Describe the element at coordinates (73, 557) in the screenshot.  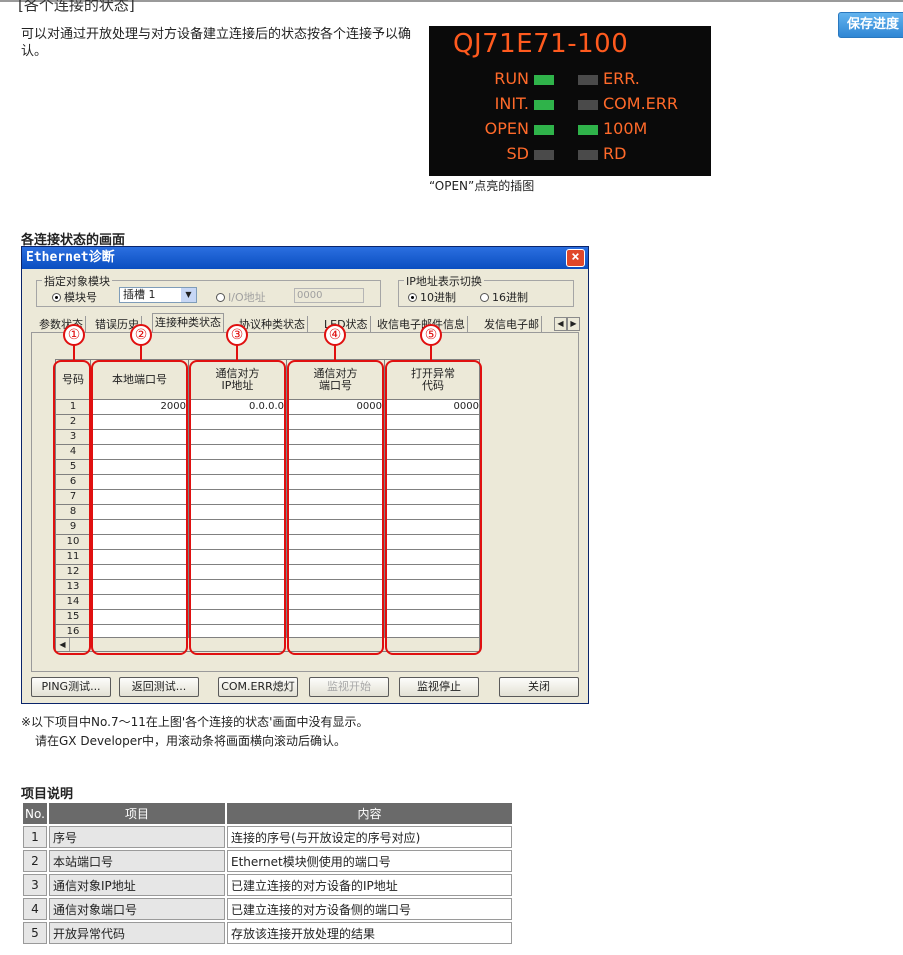
I see `row-number: 11` at that location.